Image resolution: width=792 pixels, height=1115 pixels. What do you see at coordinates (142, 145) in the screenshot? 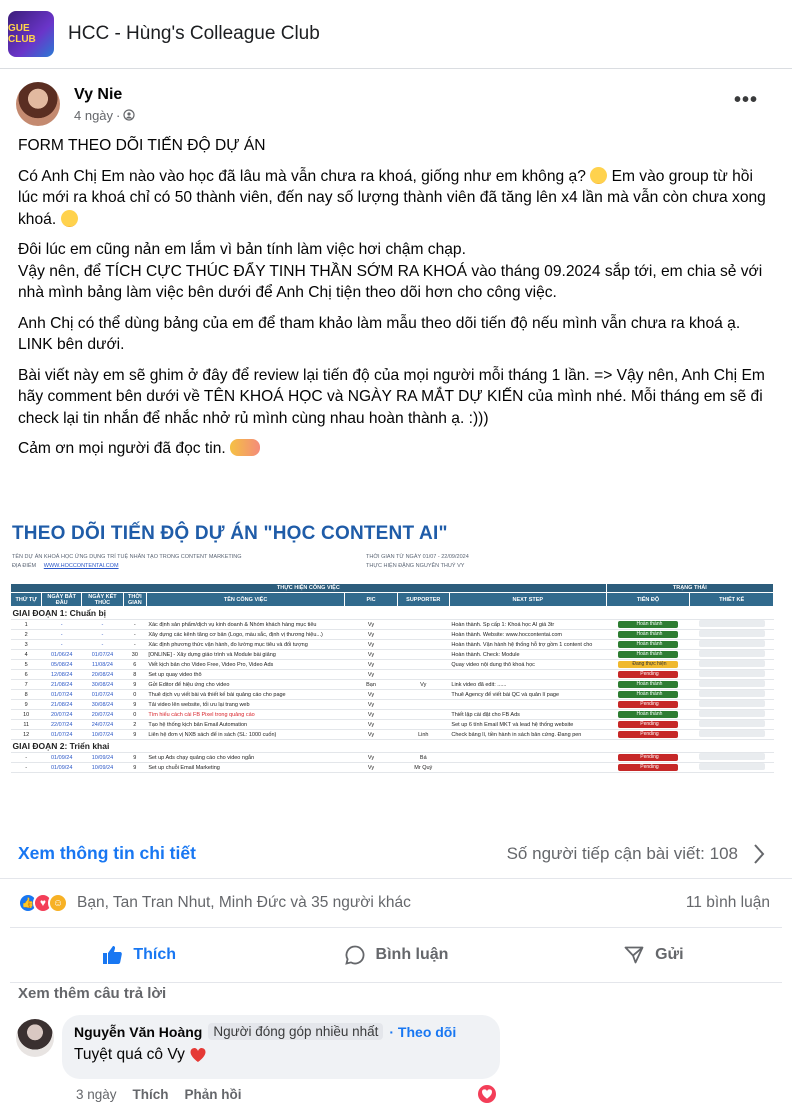
I see `post-paragraph: FORM THEO DÕI TIẾN ĐỘ DỰ ÁN` at bounding box center [142, 145].